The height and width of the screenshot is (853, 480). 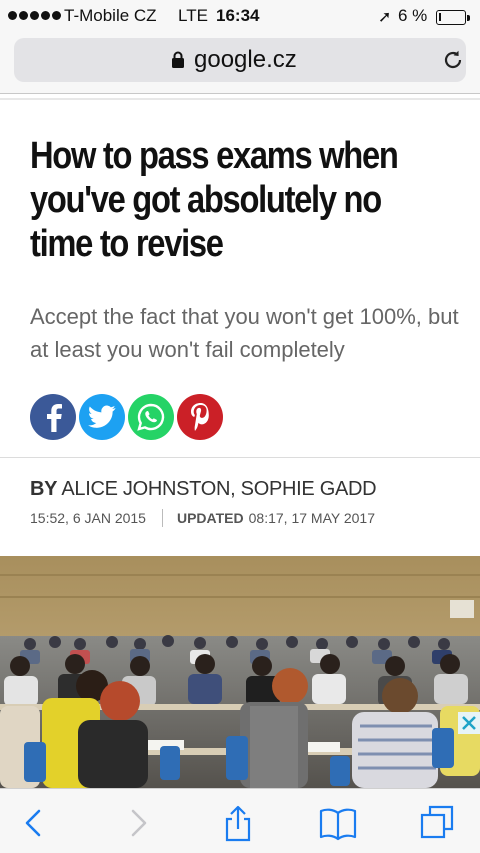 I want to click on page-top-divider, so click(x=240, y=99).